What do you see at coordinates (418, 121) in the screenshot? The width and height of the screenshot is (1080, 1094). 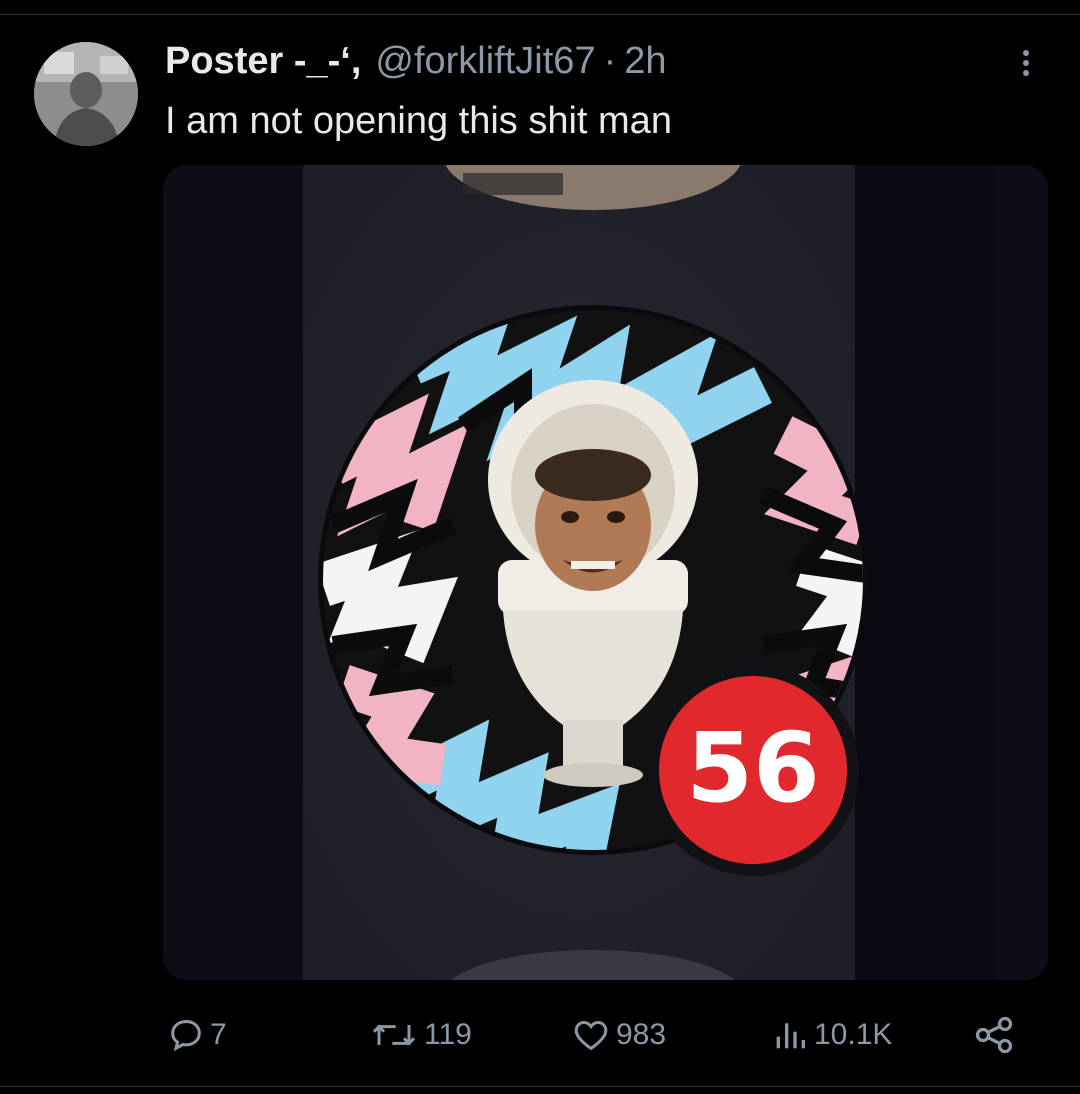 I see `post-text: I am not opening this shit man` at bounding box center [418, 121].